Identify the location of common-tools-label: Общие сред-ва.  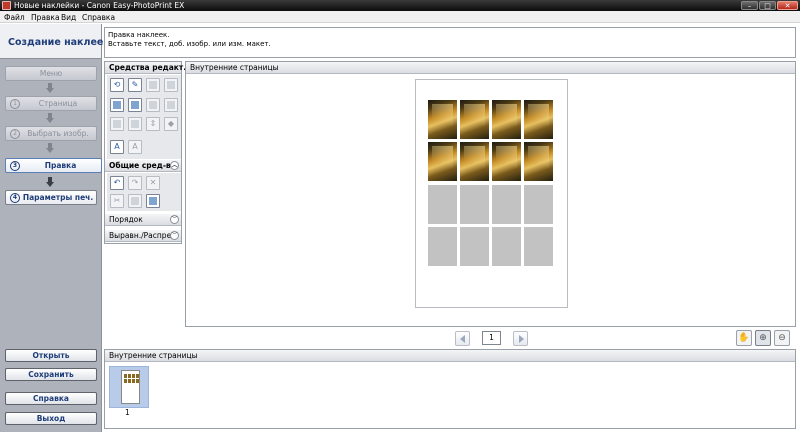
(142, 165).